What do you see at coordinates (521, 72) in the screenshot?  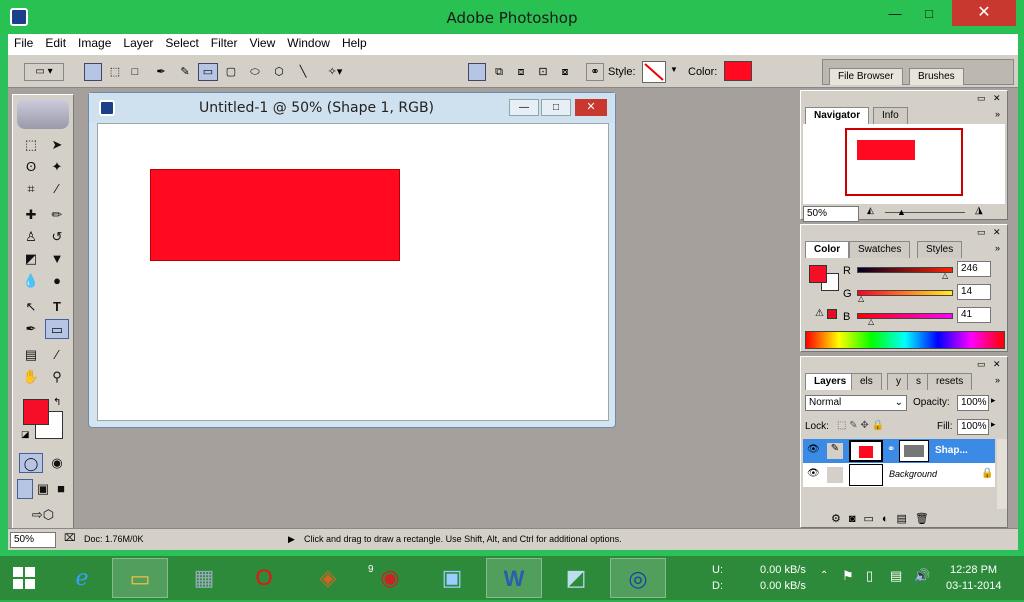 I see `subtract-shape-icon: ⧈` at bounding box center [521, 72].